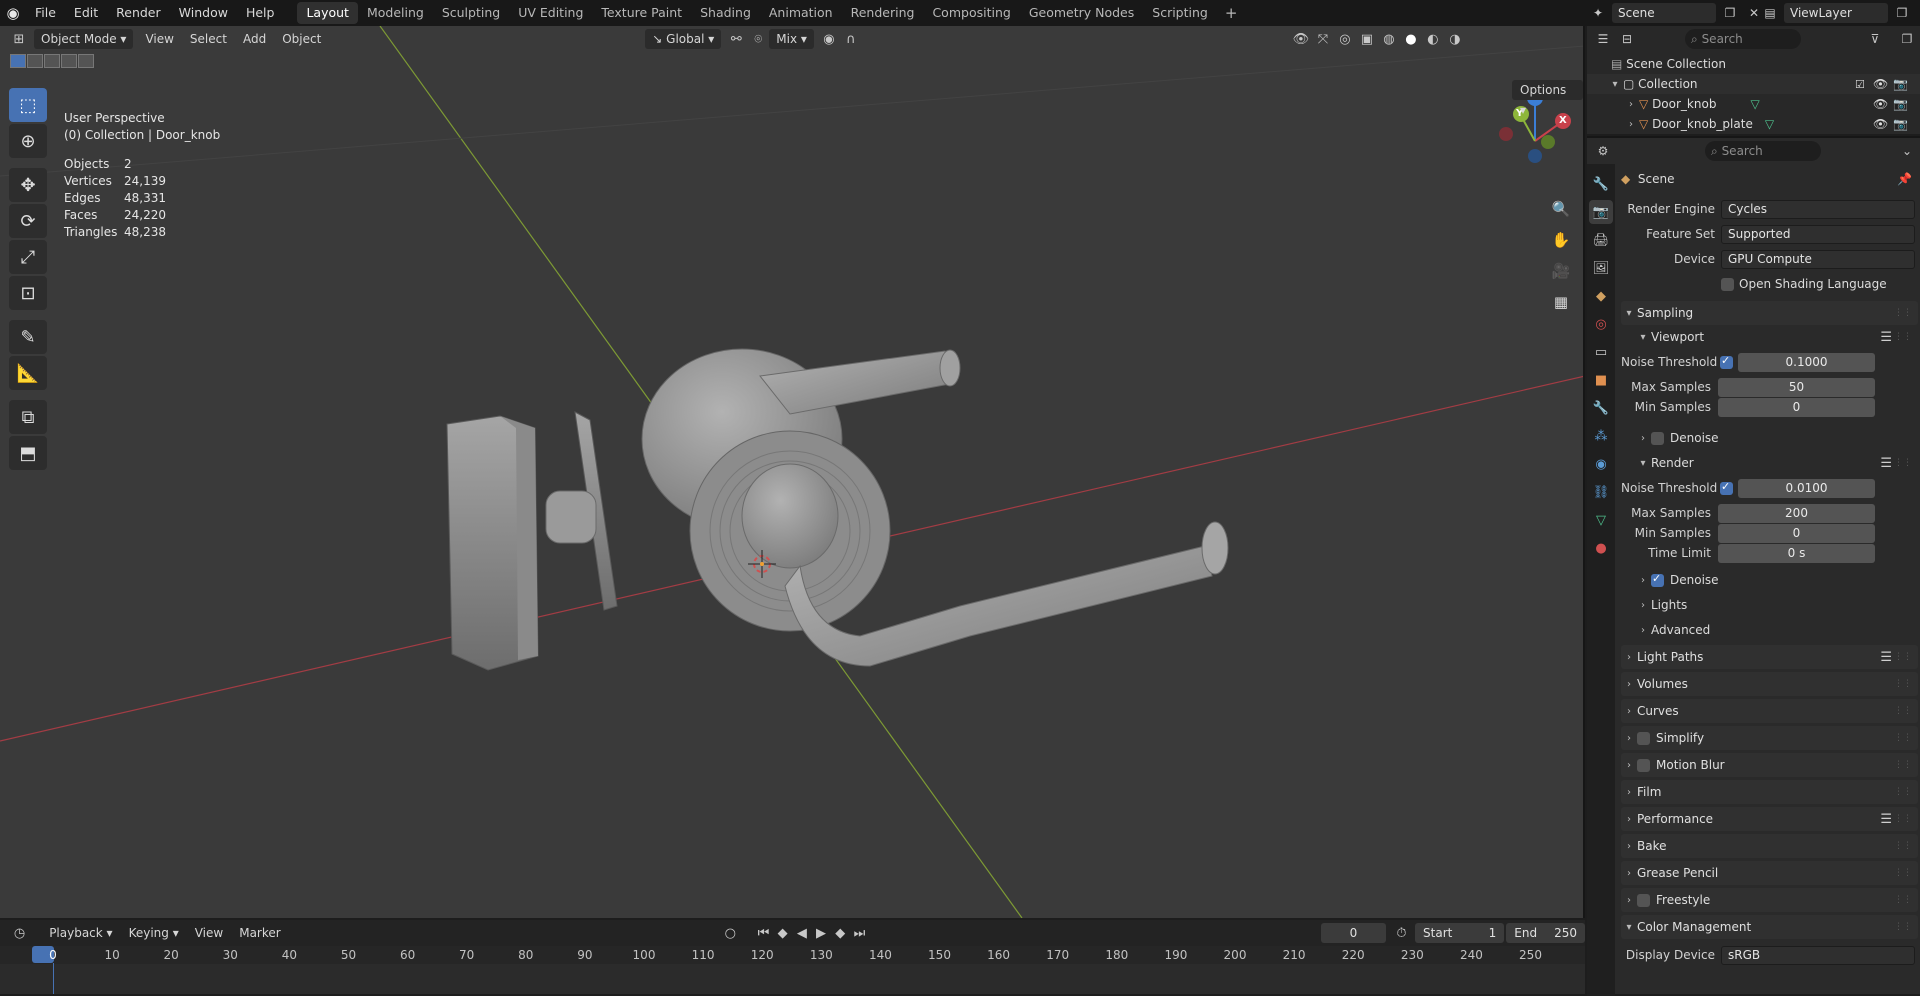 Image resolution: width=1920 pixels, height=996 pixels. I want to click on outliner-collection: ▾ ▢ Collection ☑ 👁 📷, so click(1753, 84).